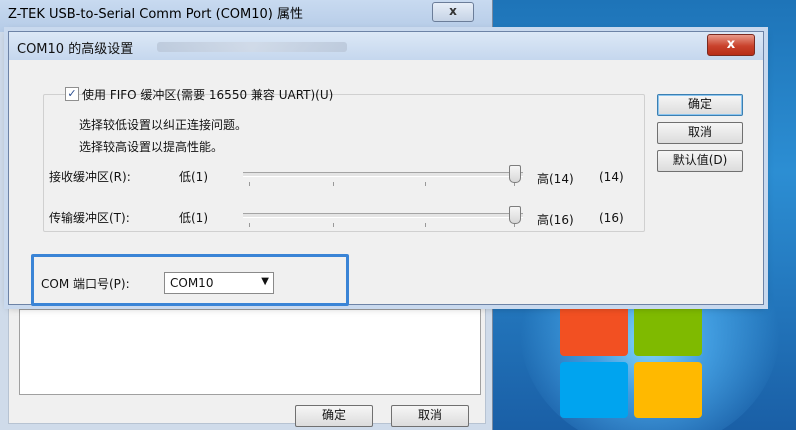  Describe the element at coordinates (151, 147) in the screenshot. I see `hint-high: 选择较高设置以提高性能。` at that location.